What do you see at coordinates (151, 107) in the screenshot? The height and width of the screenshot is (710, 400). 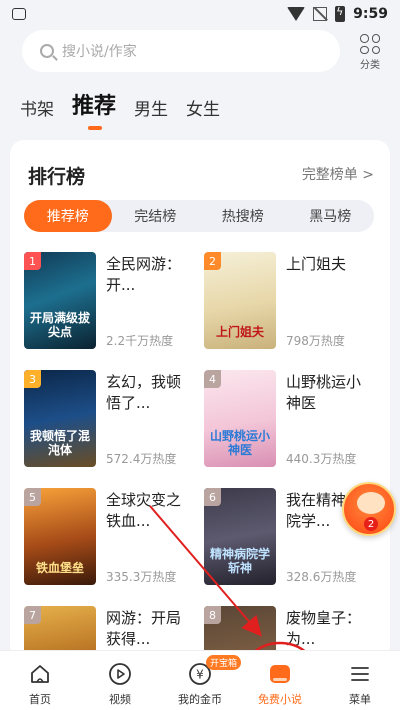 I see `tab-male: 男生` at bounding box center [151, 107].